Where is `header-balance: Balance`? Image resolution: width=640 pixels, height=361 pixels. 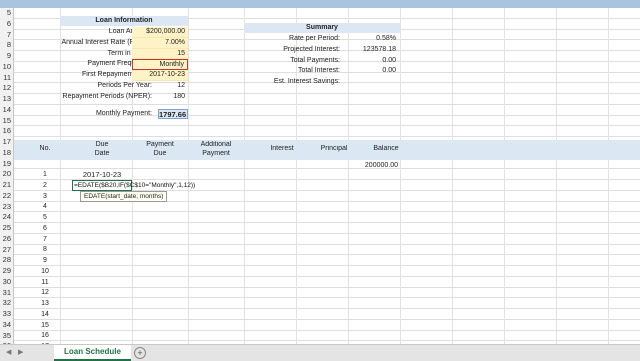 header-balance: Balance is located at coordinates (386, 148).